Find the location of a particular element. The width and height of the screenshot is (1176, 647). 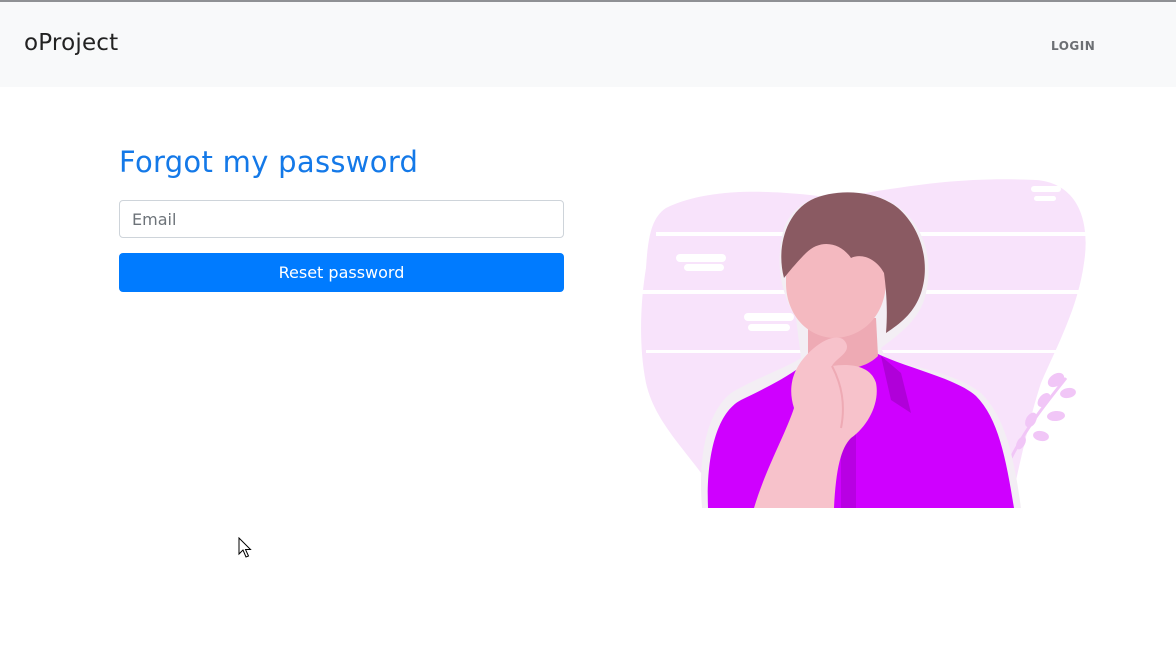

top-navbar: oProject LOGIN is located at coordinates (588, 44).